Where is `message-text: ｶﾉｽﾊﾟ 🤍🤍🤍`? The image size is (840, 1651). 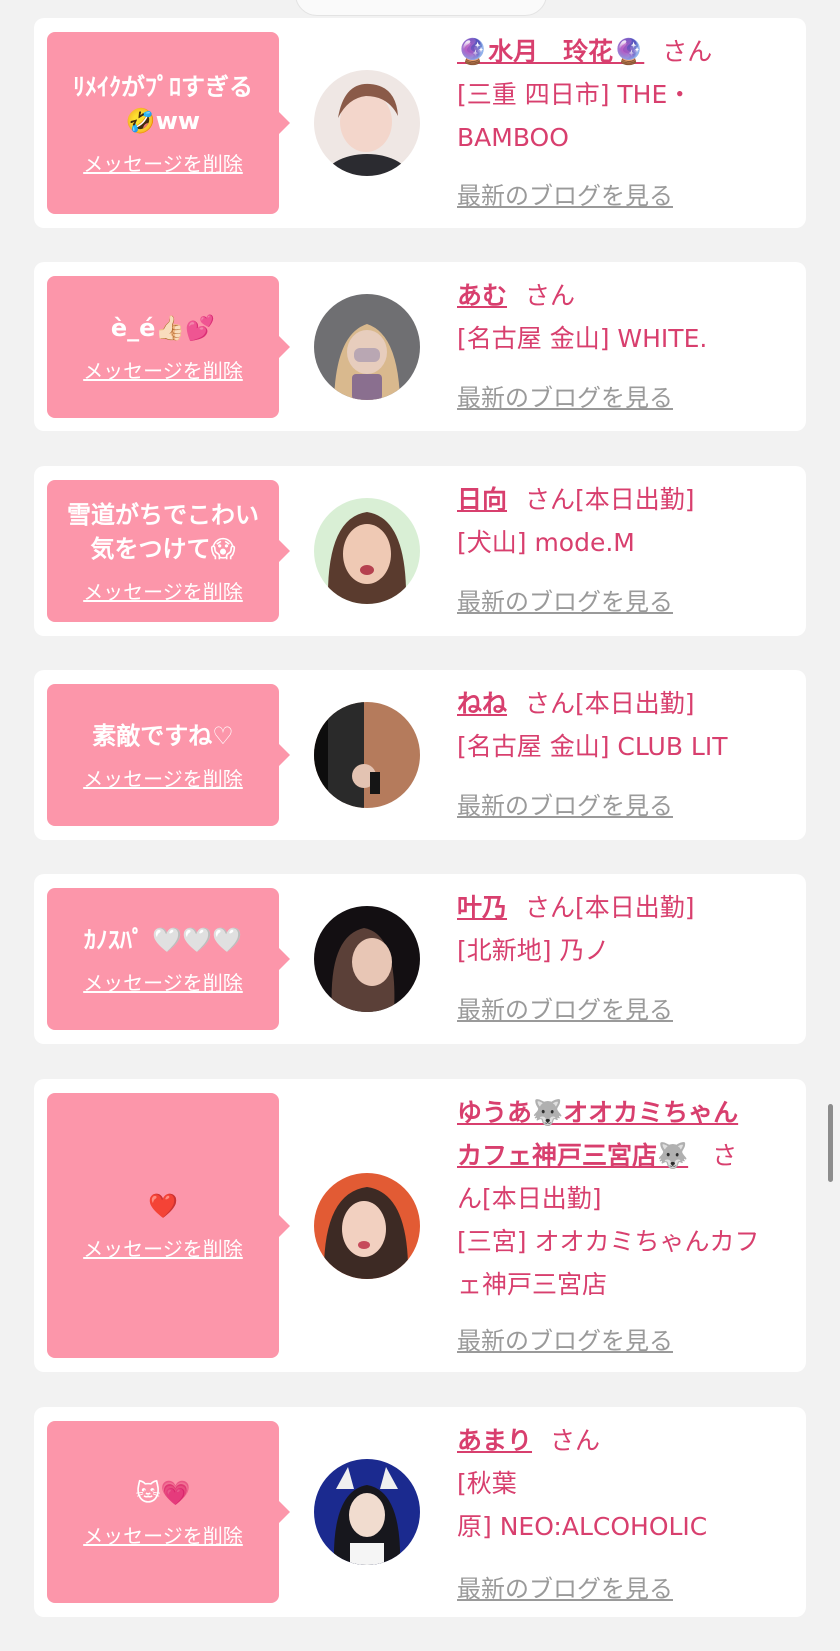
message-text: ｶﾉｽﾊﾟ 🤍🤍🤍 is located at coordinates (162, 939).